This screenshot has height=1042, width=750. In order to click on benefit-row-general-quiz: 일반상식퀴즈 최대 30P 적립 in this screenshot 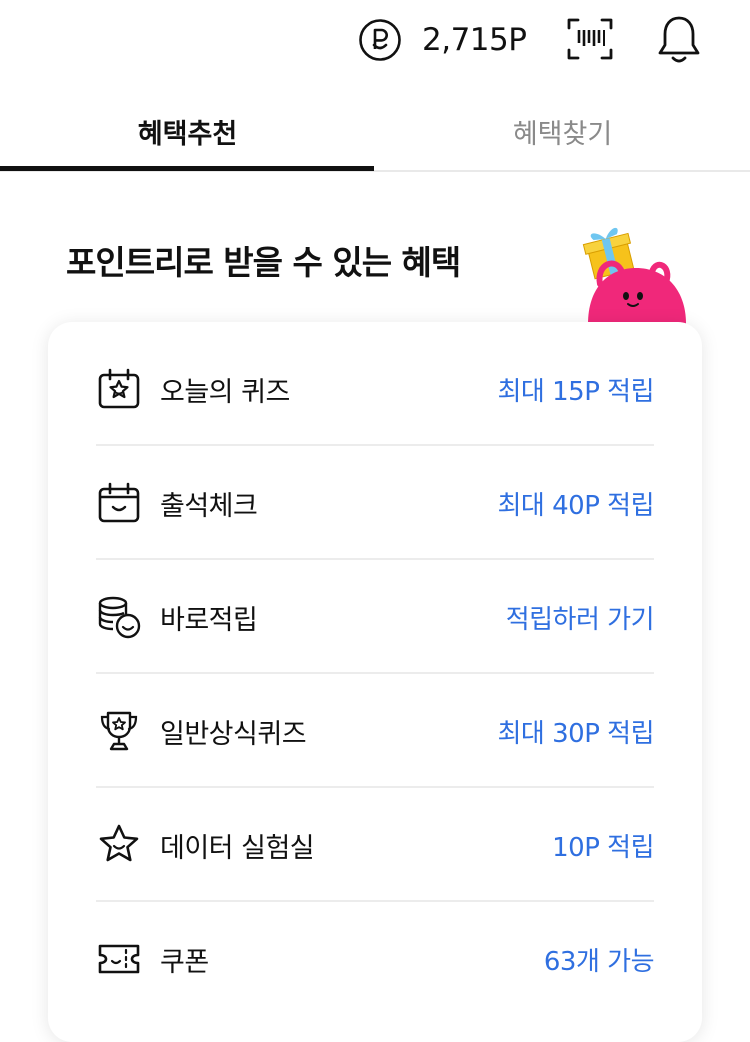, I will do `click(375, 731)`.